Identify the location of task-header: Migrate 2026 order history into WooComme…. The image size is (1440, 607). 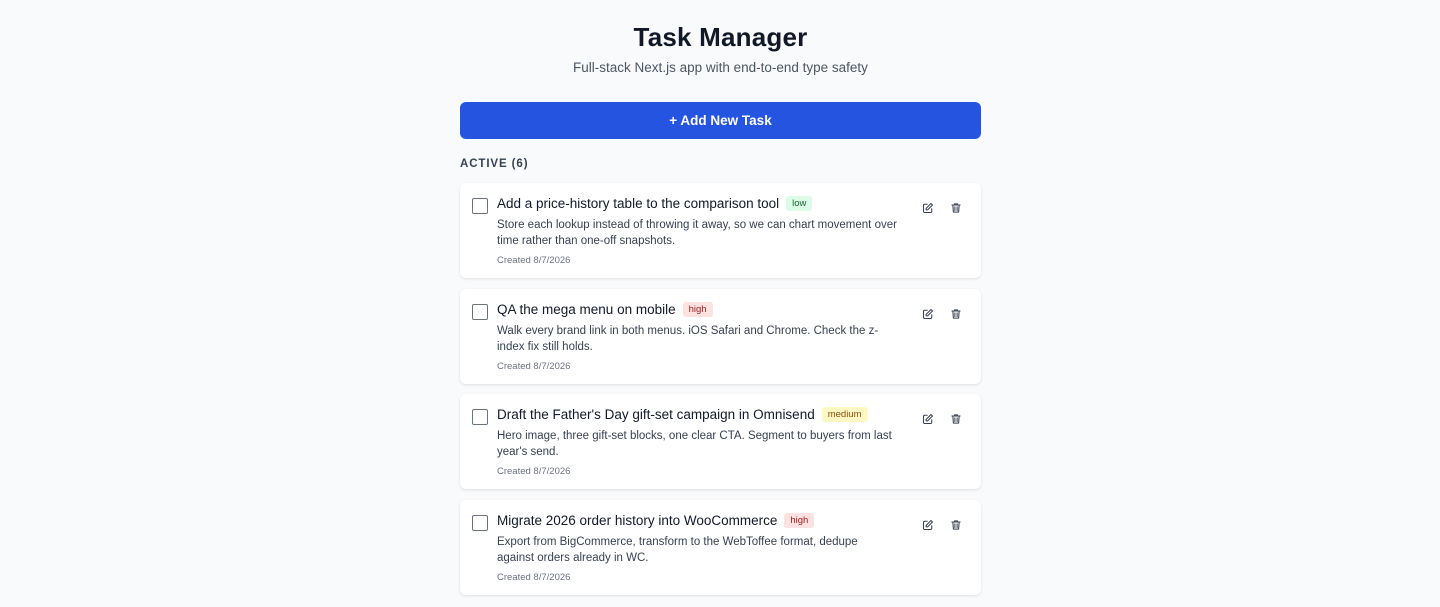
(656, 520).